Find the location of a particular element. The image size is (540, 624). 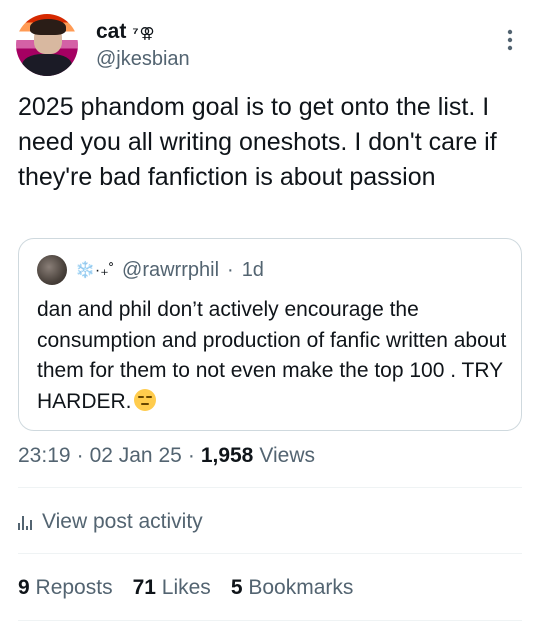

author-handle: @jkesbian is located at coordinates (143, 59).